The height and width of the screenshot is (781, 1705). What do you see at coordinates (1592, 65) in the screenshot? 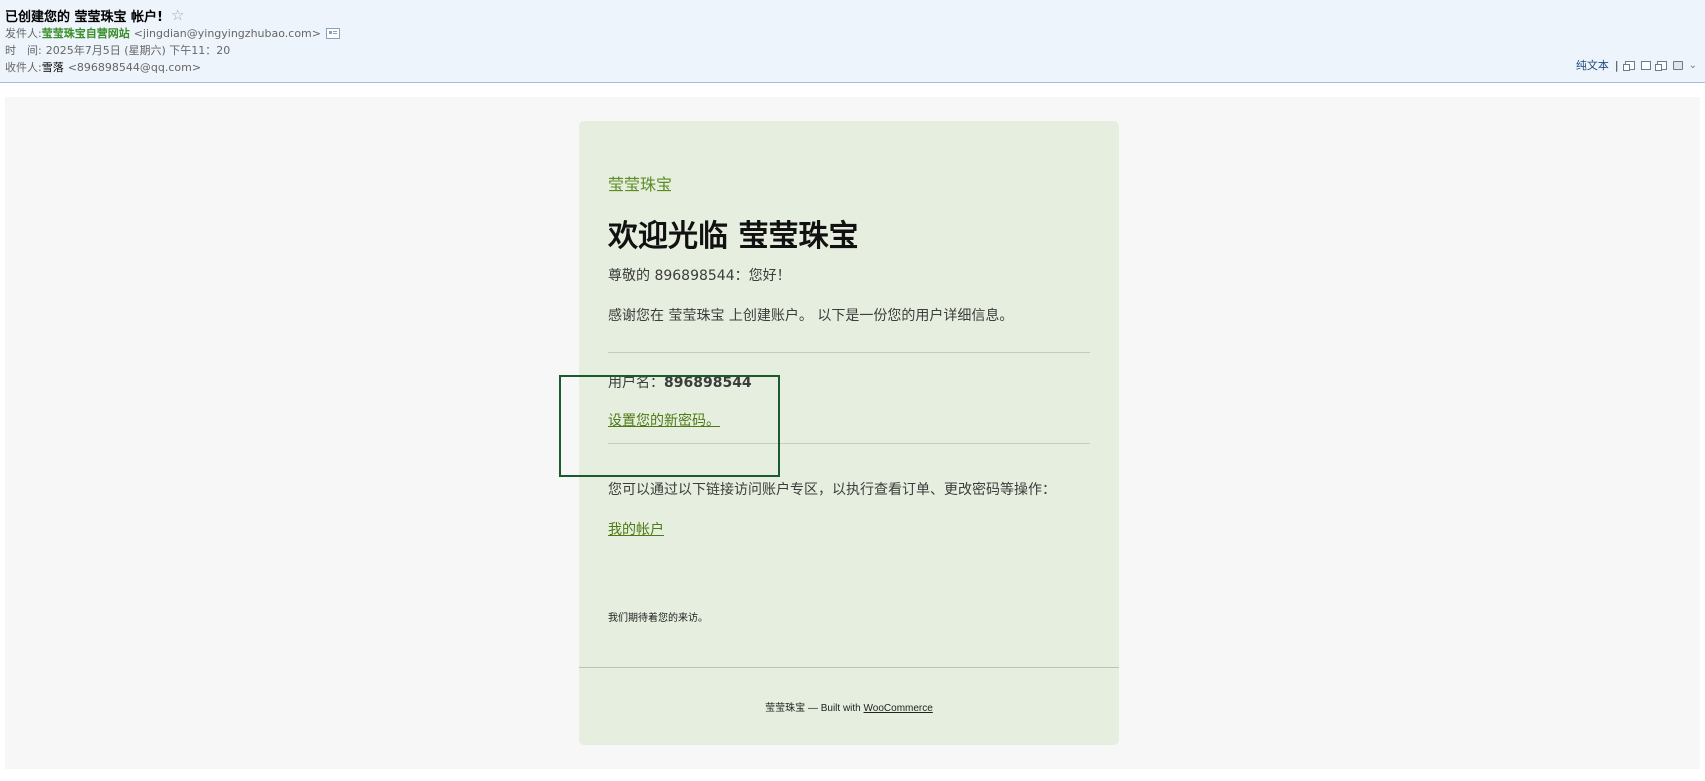
I see `plaintext-link: 纯文本` at bounding box center [1592, 65].